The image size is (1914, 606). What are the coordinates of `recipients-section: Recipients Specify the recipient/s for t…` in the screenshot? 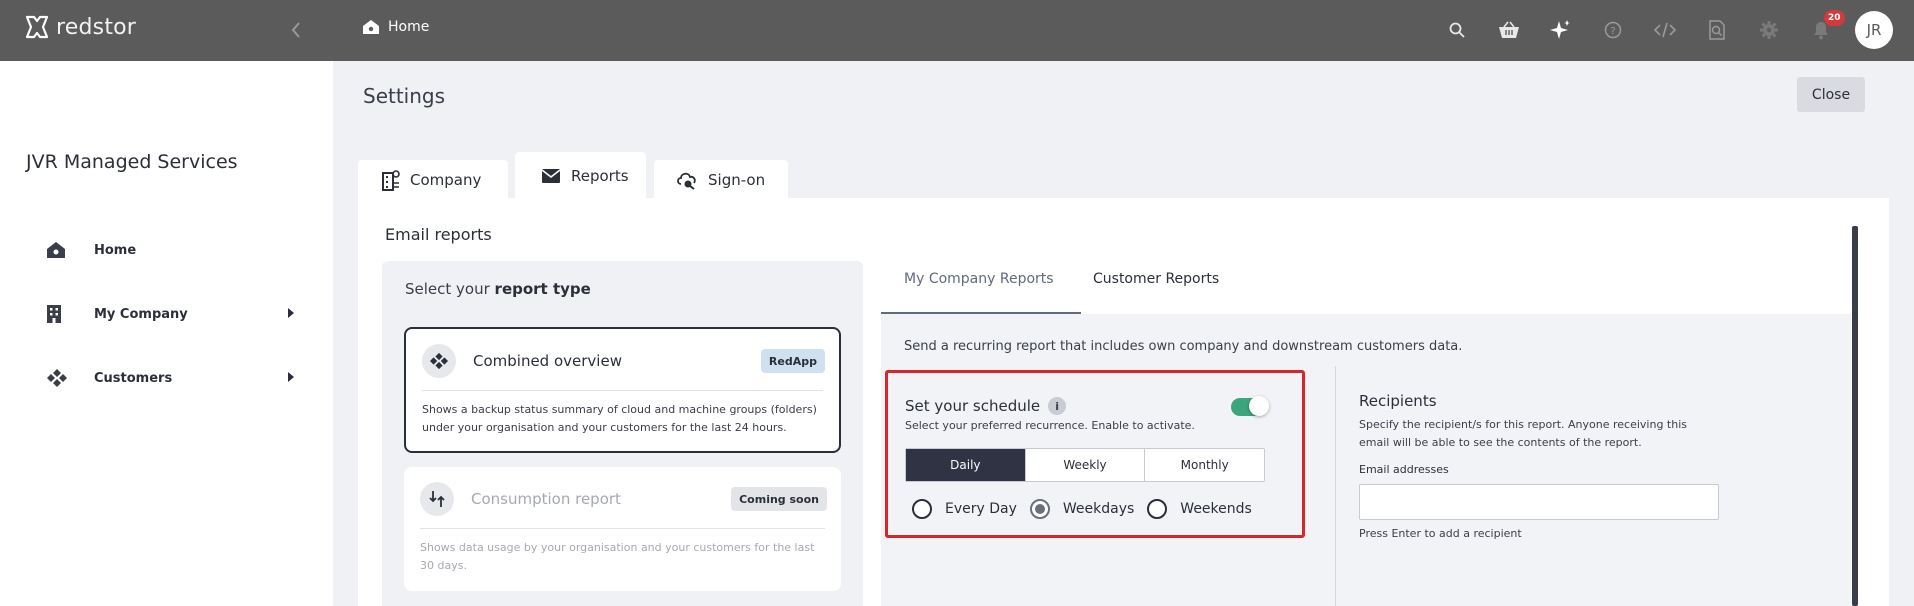 It's located at (1539, 457).